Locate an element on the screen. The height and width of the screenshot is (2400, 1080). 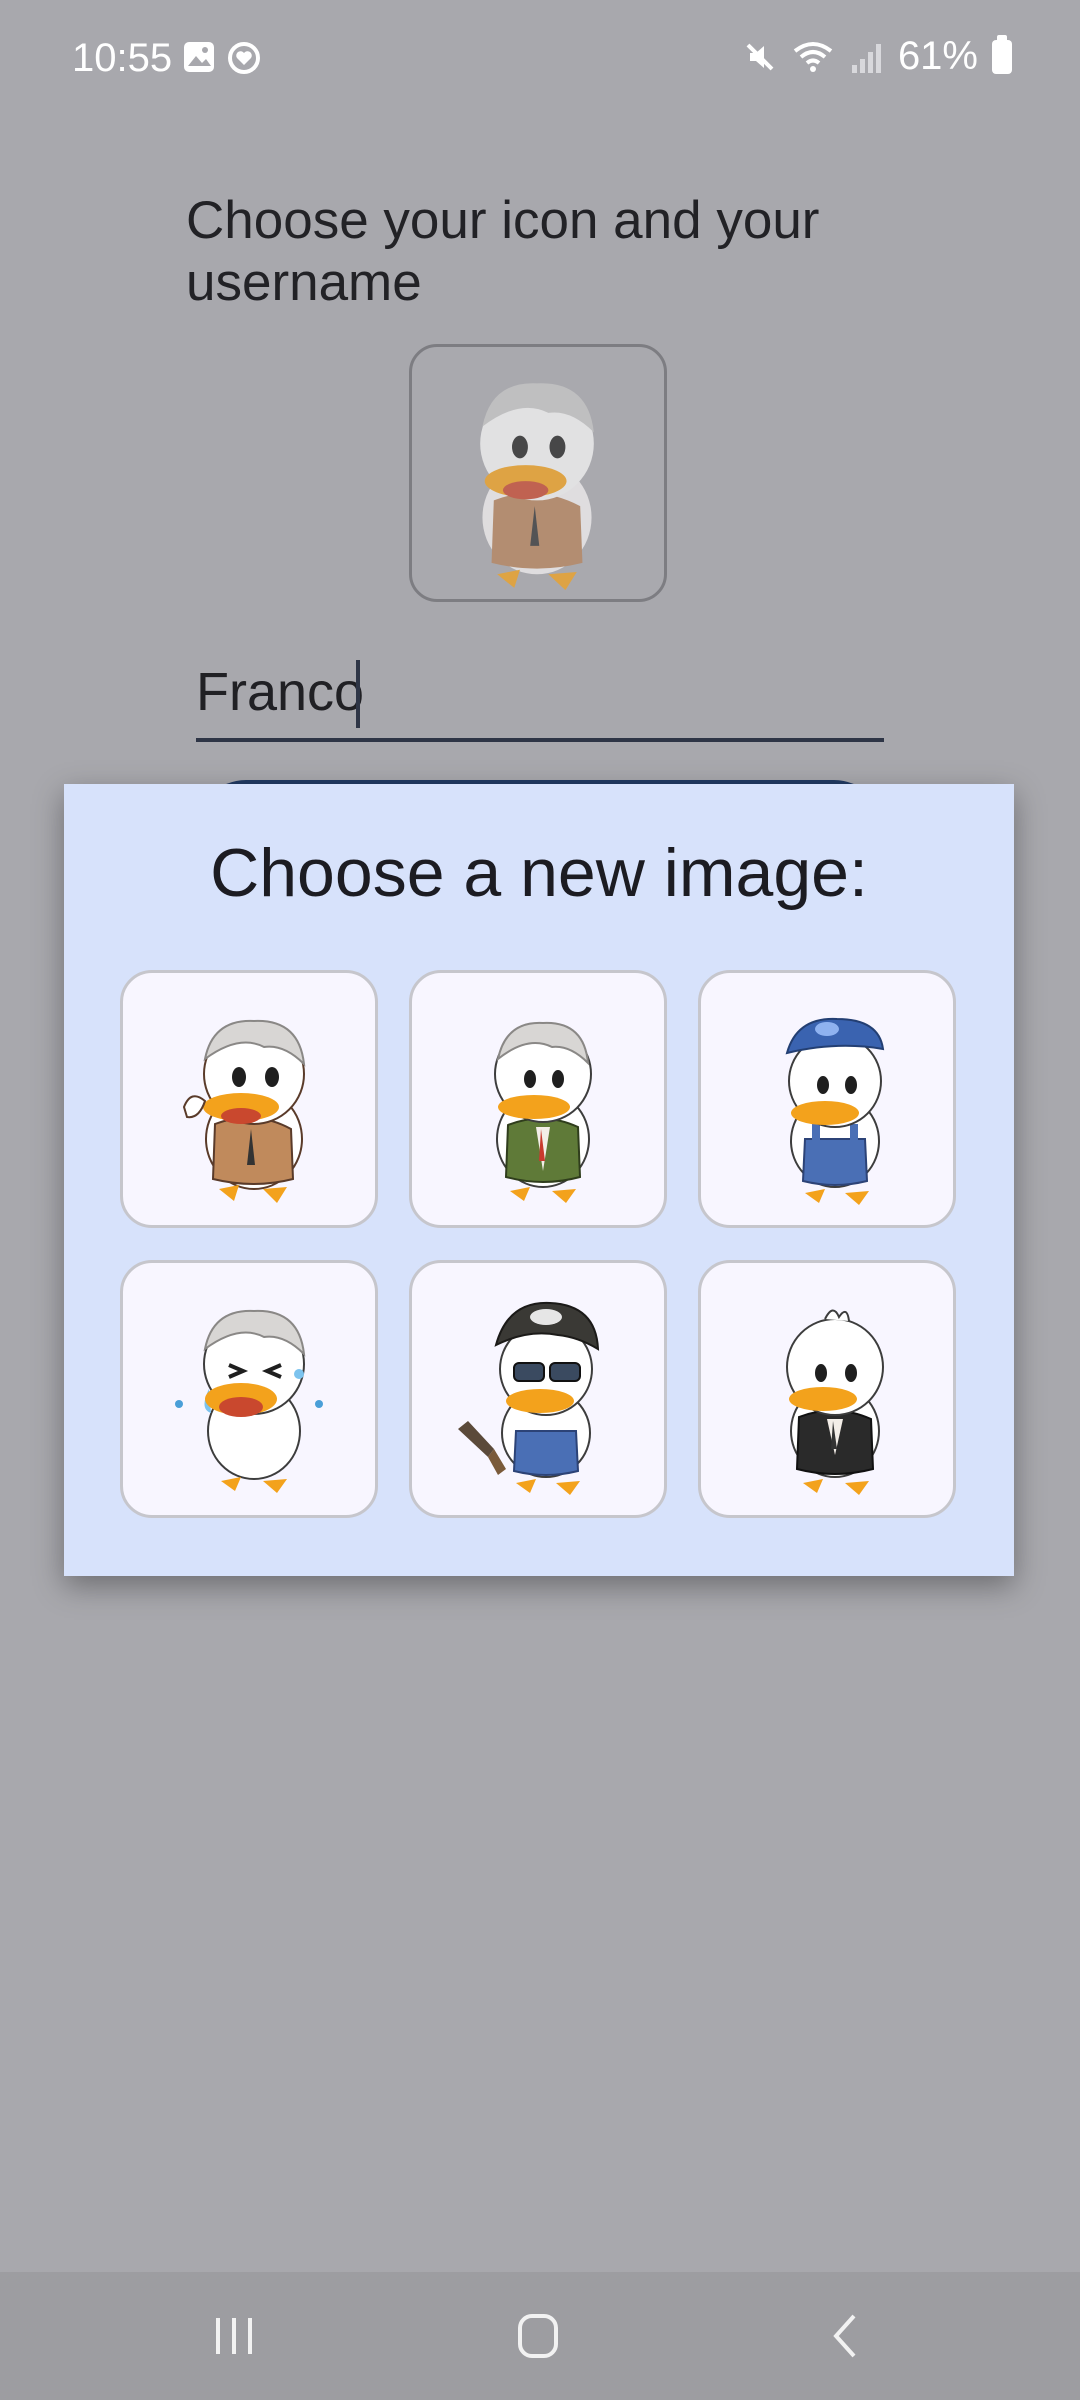
status-left-icons is located at coordinates (222, 58).